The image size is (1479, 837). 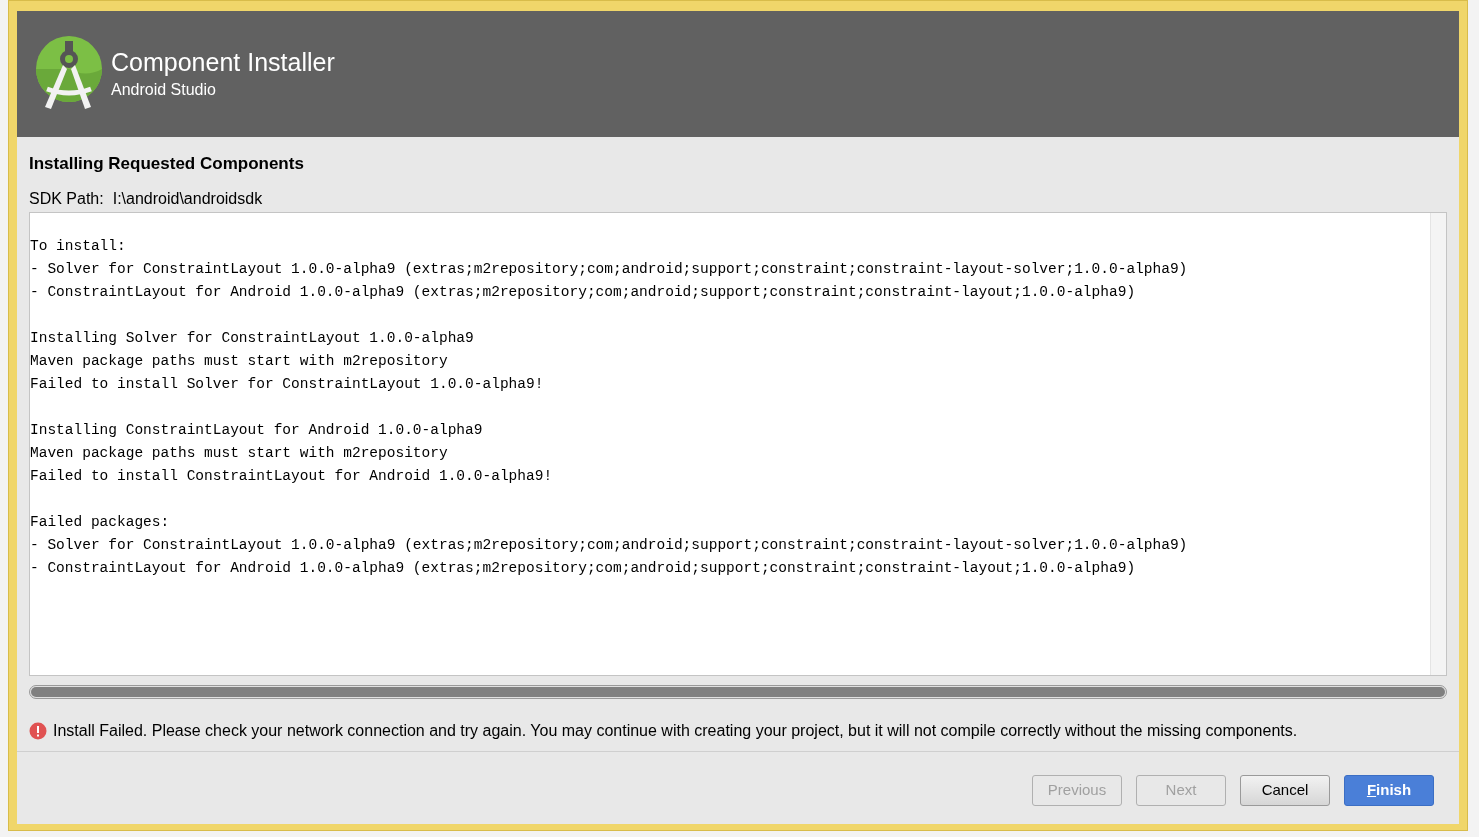 What do you see at coordinates (187, 199) in the screenshot?
I see `sdk-path-value: I:\android\androidsdk` at bounding box center [187, 199].